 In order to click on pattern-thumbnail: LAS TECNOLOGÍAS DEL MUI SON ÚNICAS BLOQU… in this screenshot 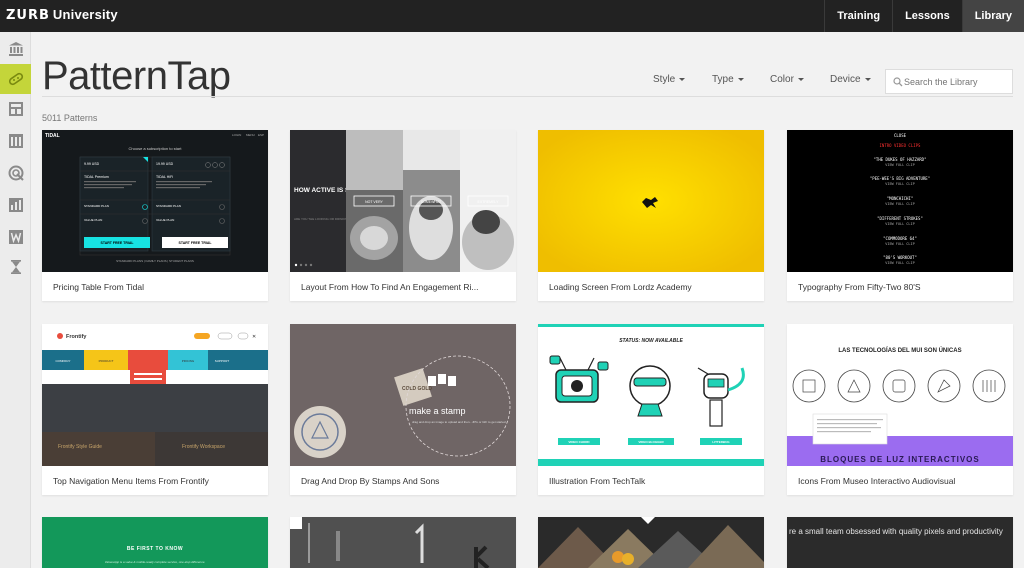, I will do `click(900, 395)`.